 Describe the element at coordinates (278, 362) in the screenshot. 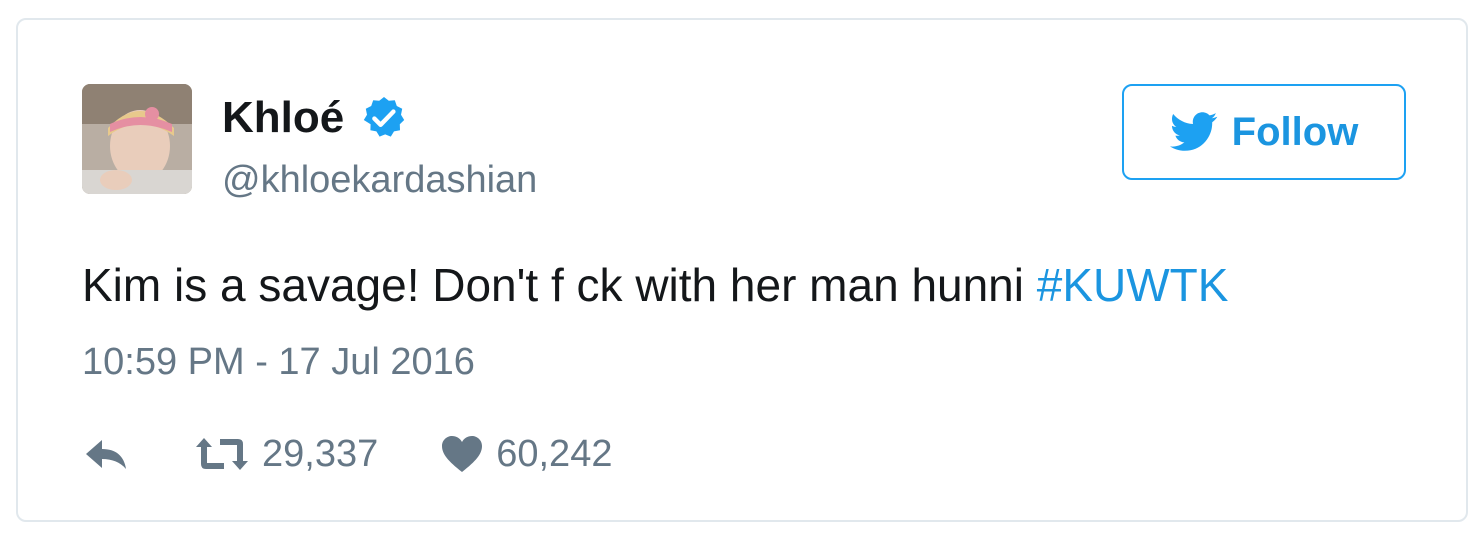

I see `tweet-timestamp: 10:59 PM - 17 Jul 2016` at that location.